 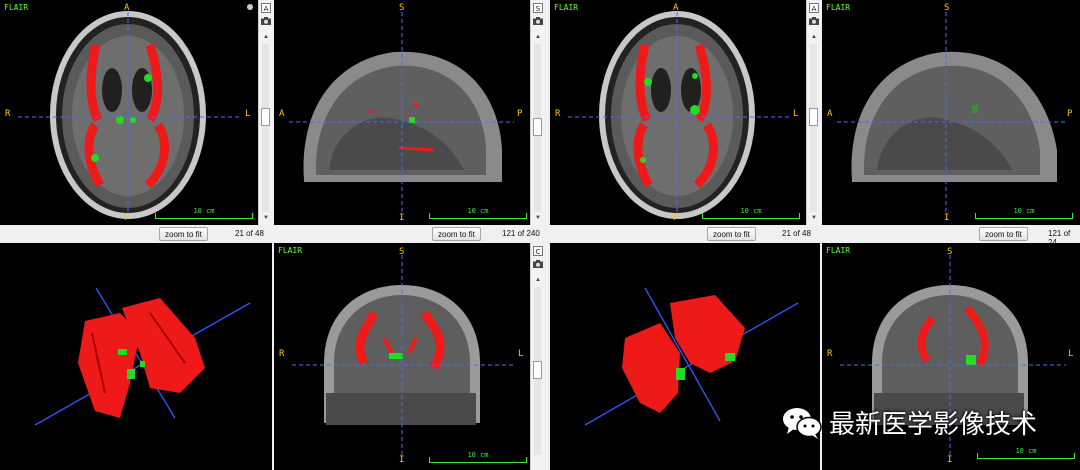 I want to click on axial-status-bar-left: zoom to fit 21 of 48, so click(x=136, y=233).